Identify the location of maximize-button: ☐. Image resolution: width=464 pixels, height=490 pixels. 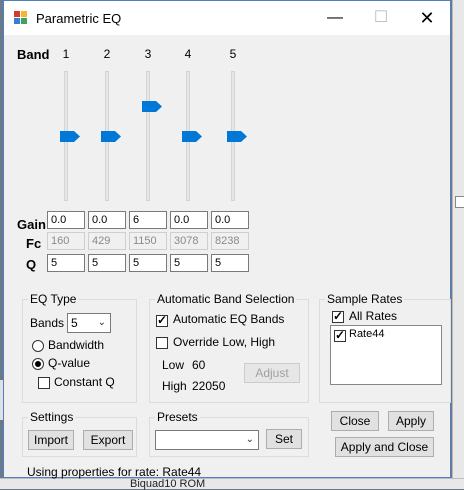
(381, 18).